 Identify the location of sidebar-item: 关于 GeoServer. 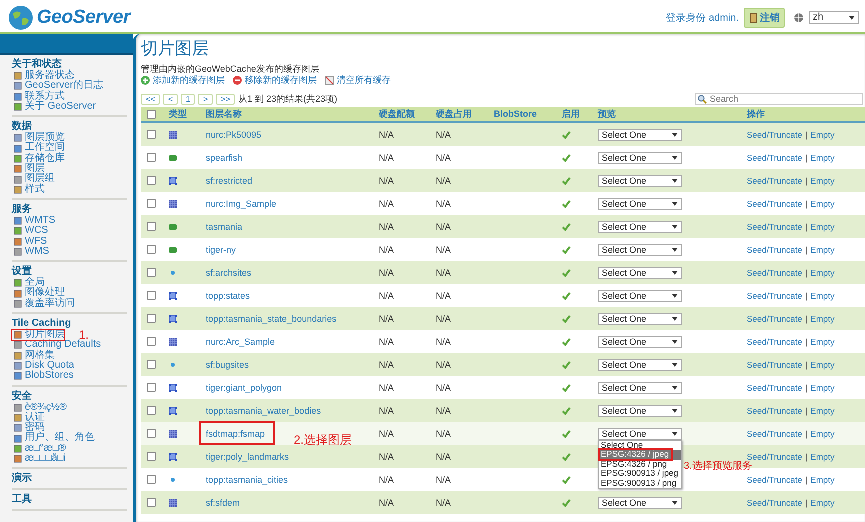
(55, 107).